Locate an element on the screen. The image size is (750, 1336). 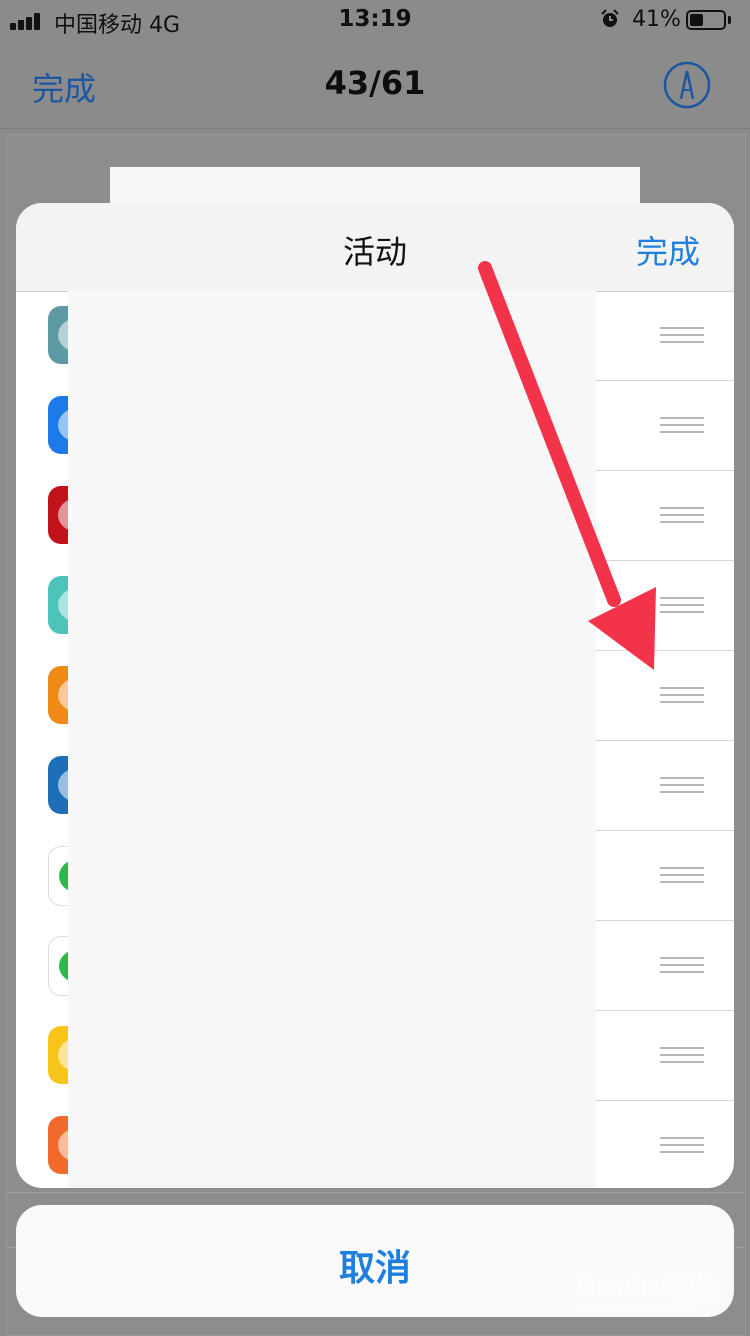
markup-pen-icon is located at coordinates (687, 85).